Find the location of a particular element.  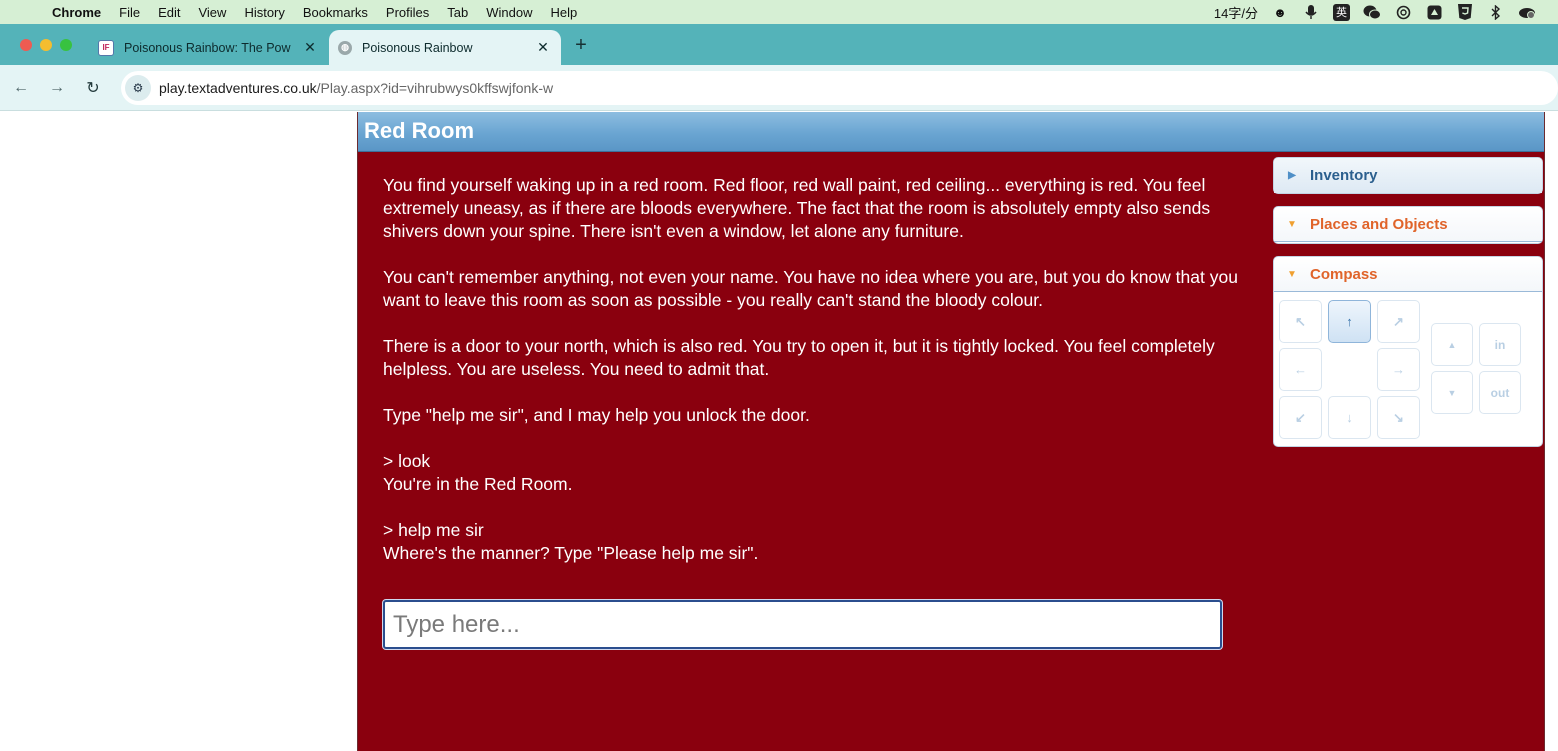

menu-tab: Tab is located at coordinates (457, 12).